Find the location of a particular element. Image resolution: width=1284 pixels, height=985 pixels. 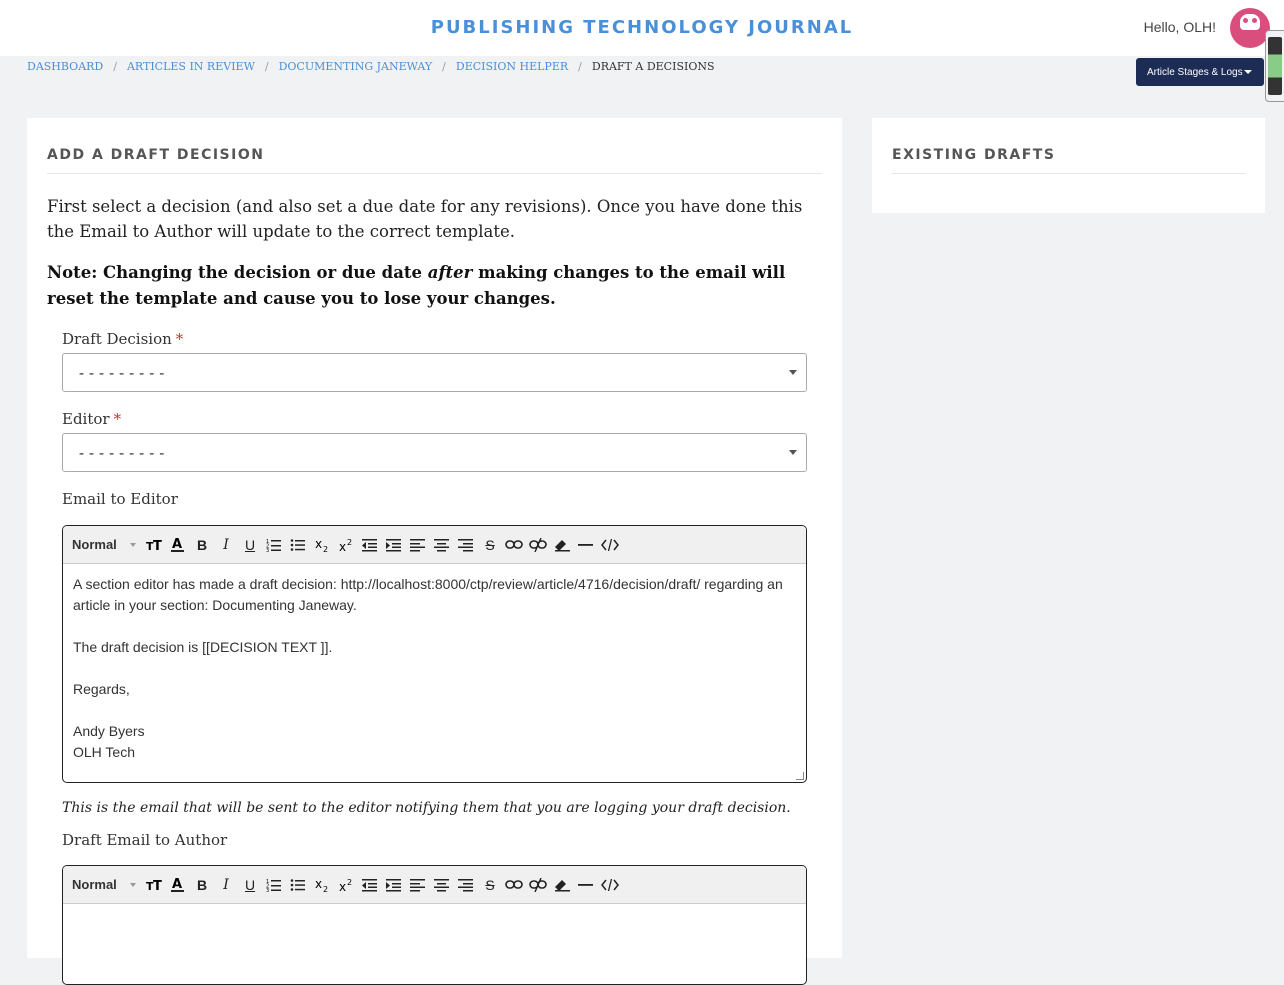

avatar-eye-left is located at coordinates (1245, 20).